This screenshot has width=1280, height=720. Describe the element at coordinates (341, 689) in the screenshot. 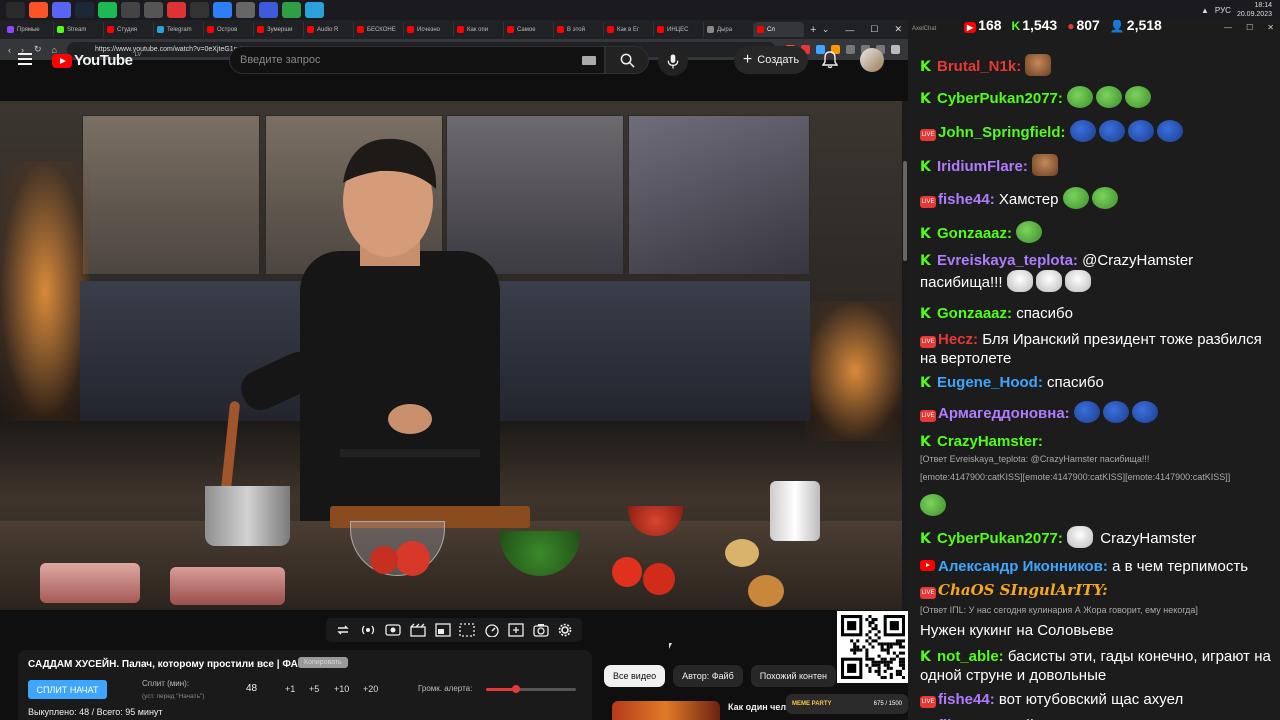

I see `add-10-button: +10` at that location.